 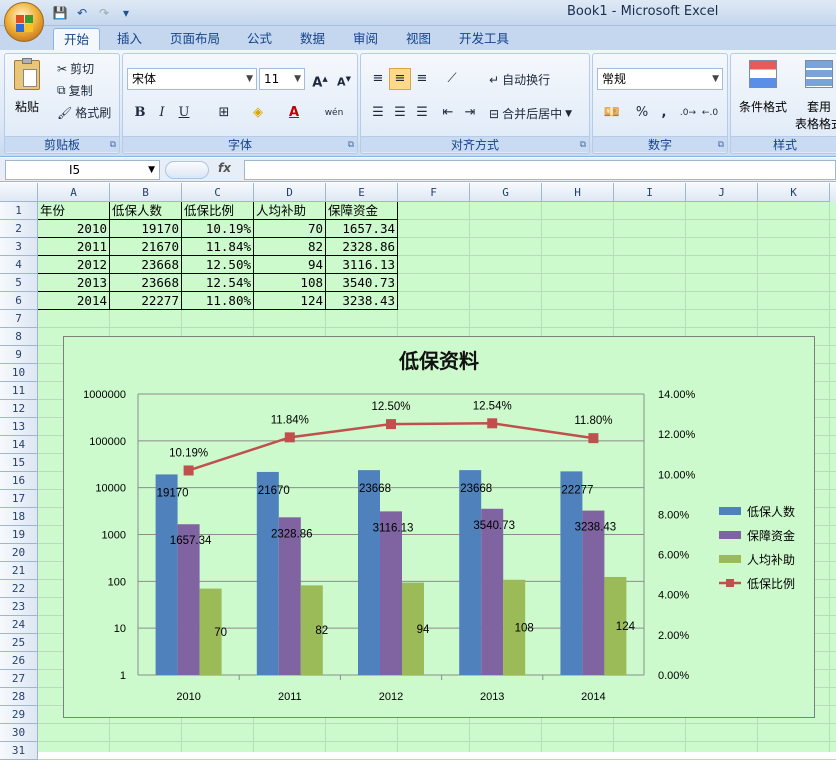 I want to click on fill-color-icon: ◈, so click(x=258, y=113).